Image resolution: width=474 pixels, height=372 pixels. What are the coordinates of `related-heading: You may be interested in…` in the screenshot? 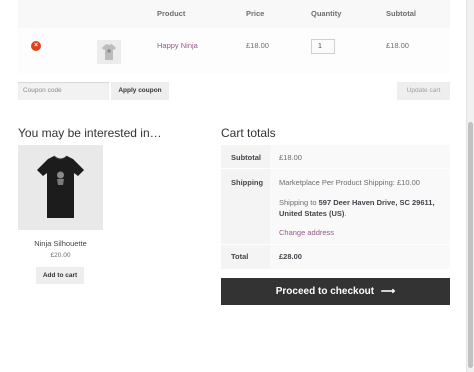 It's located at (90, 133).